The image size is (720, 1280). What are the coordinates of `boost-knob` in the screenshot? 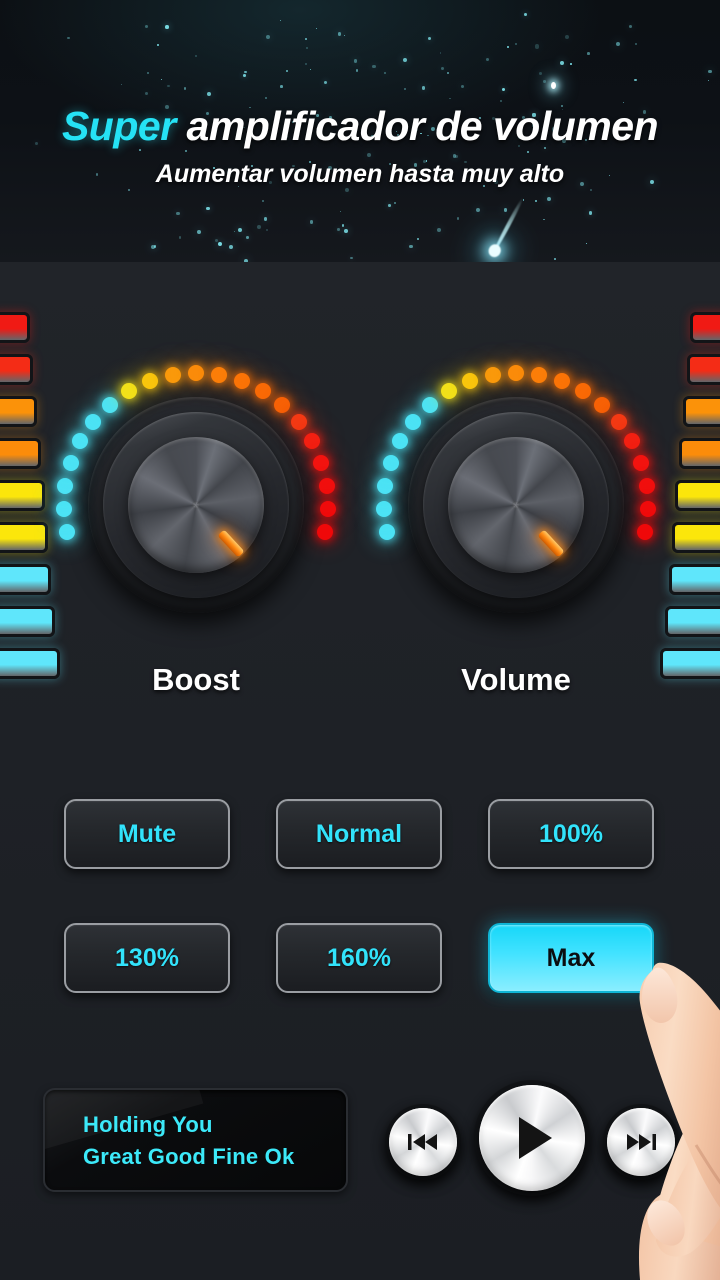 It's located at (196, 505).